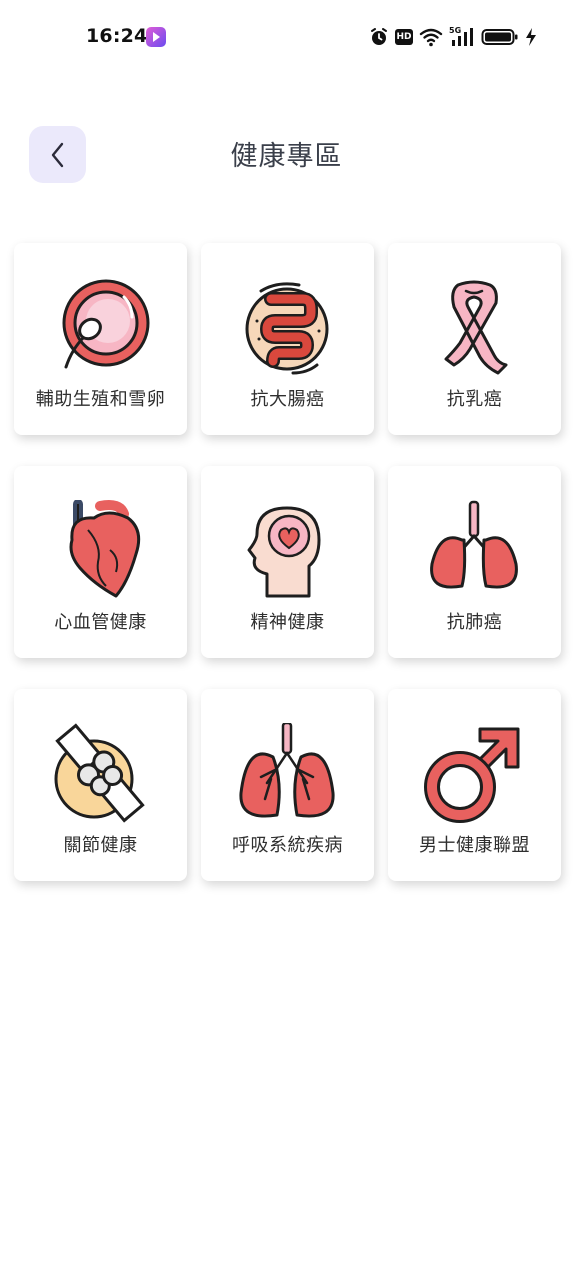 The height and width of the screenshot is (1280, 573). Describe the element at coordinates (286, 38) in the screenshot. I see `status-bar: 16:24 HD 5G` at that location.